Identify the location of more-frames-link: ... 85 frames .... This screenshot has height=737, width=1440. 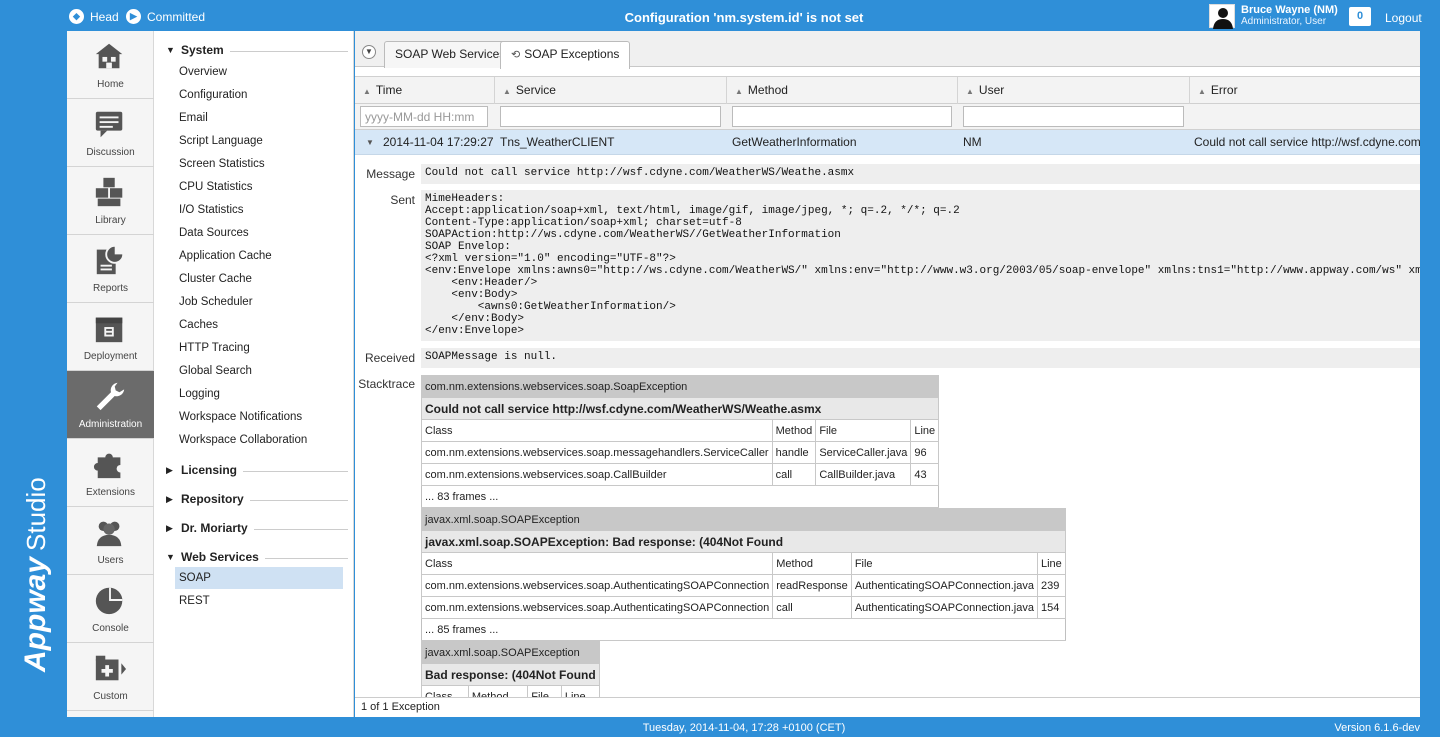
(743, 629).